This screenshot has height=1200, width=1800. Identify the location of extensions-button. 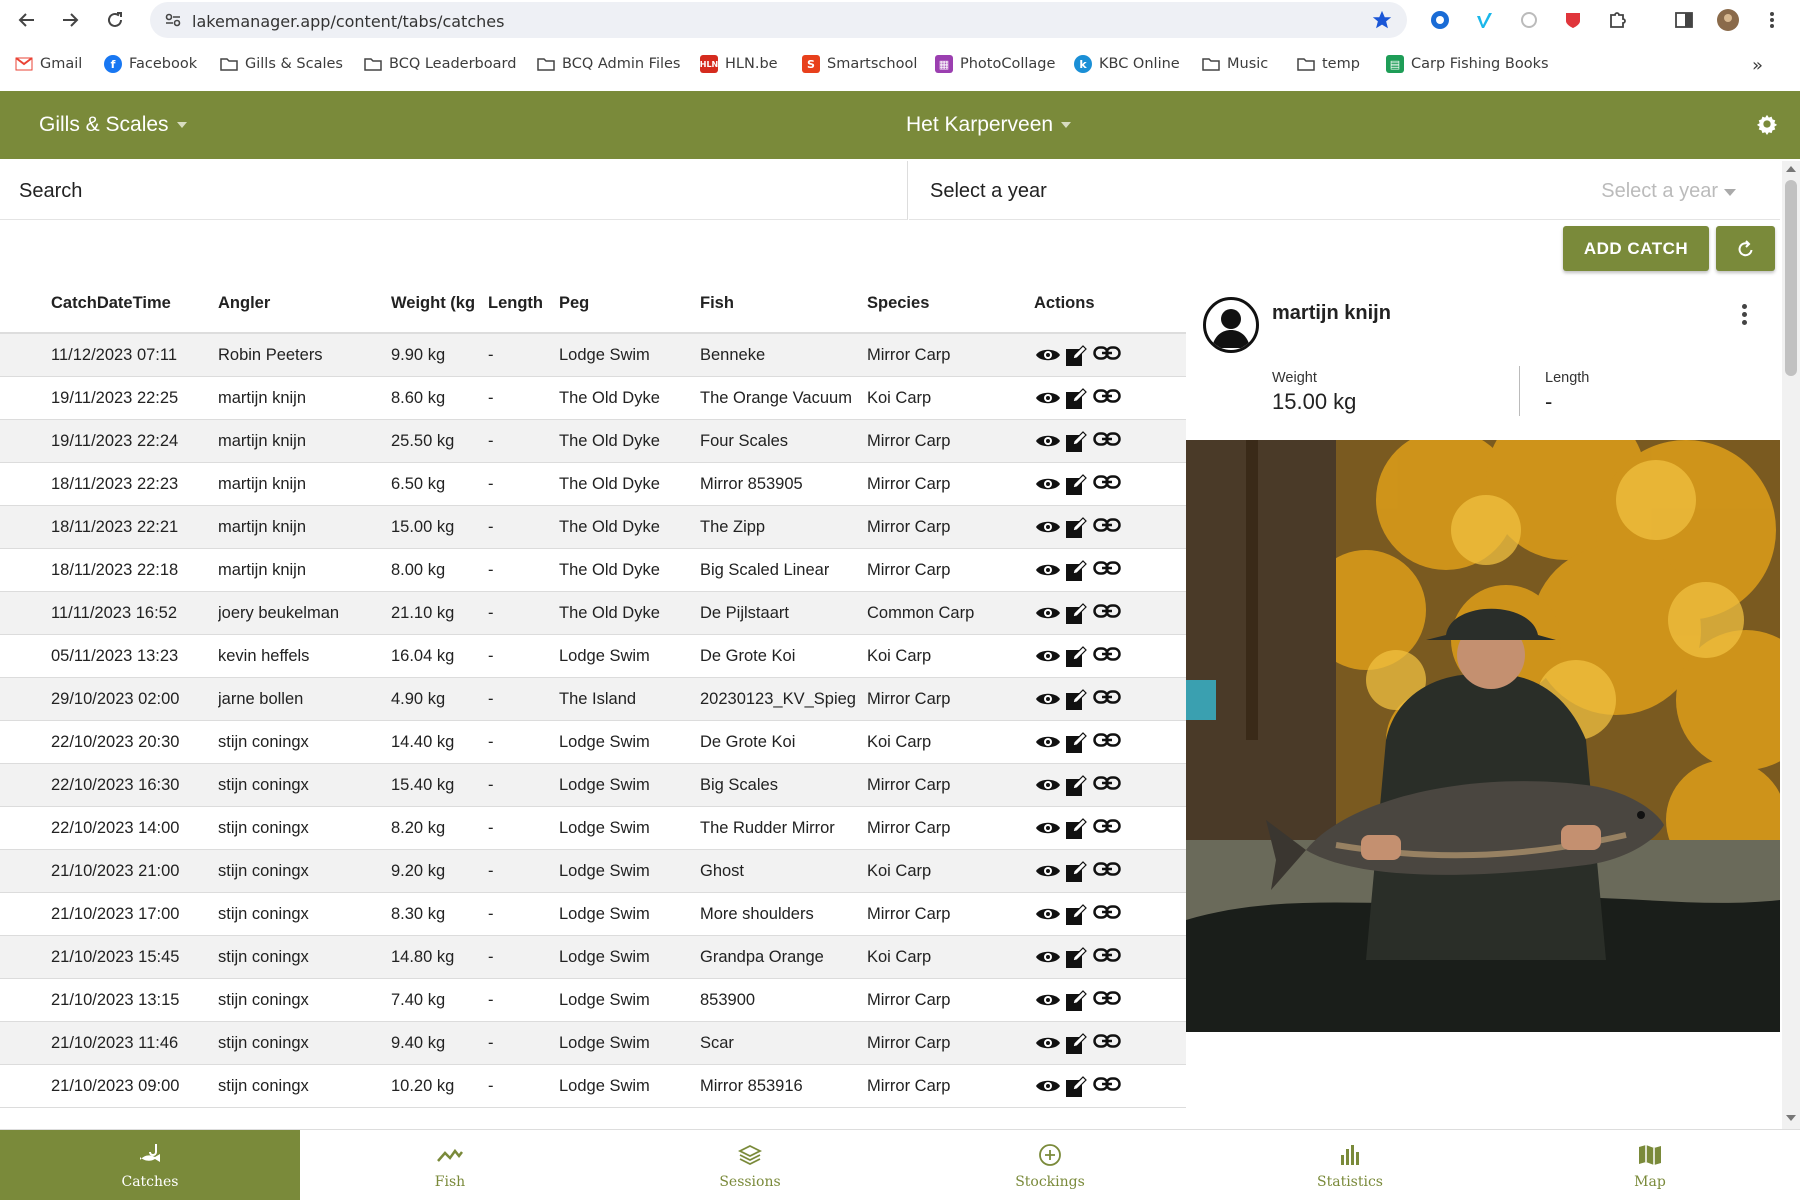
(1617, 20).